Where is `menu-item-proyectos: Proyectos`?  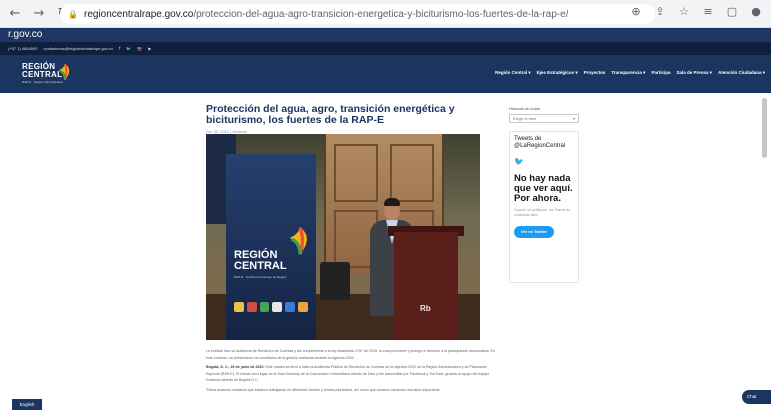
menu-item-proyectos: Proyectos is located at coordinates (595, 73).